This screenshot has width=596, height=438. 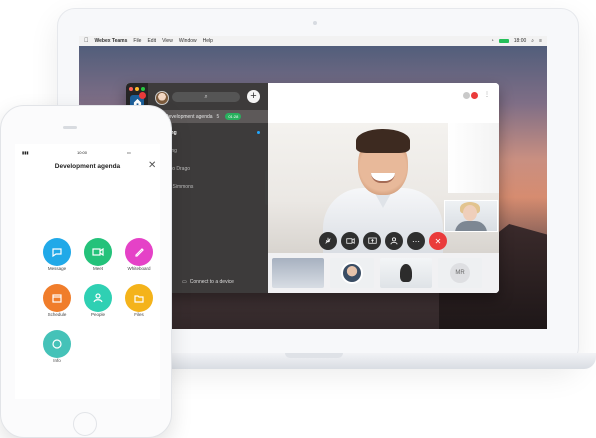 What do you see at coordinates (211, 282) in the screenshot?
I see `connect-label: Connect to a device` at bounding box center [211, 282].